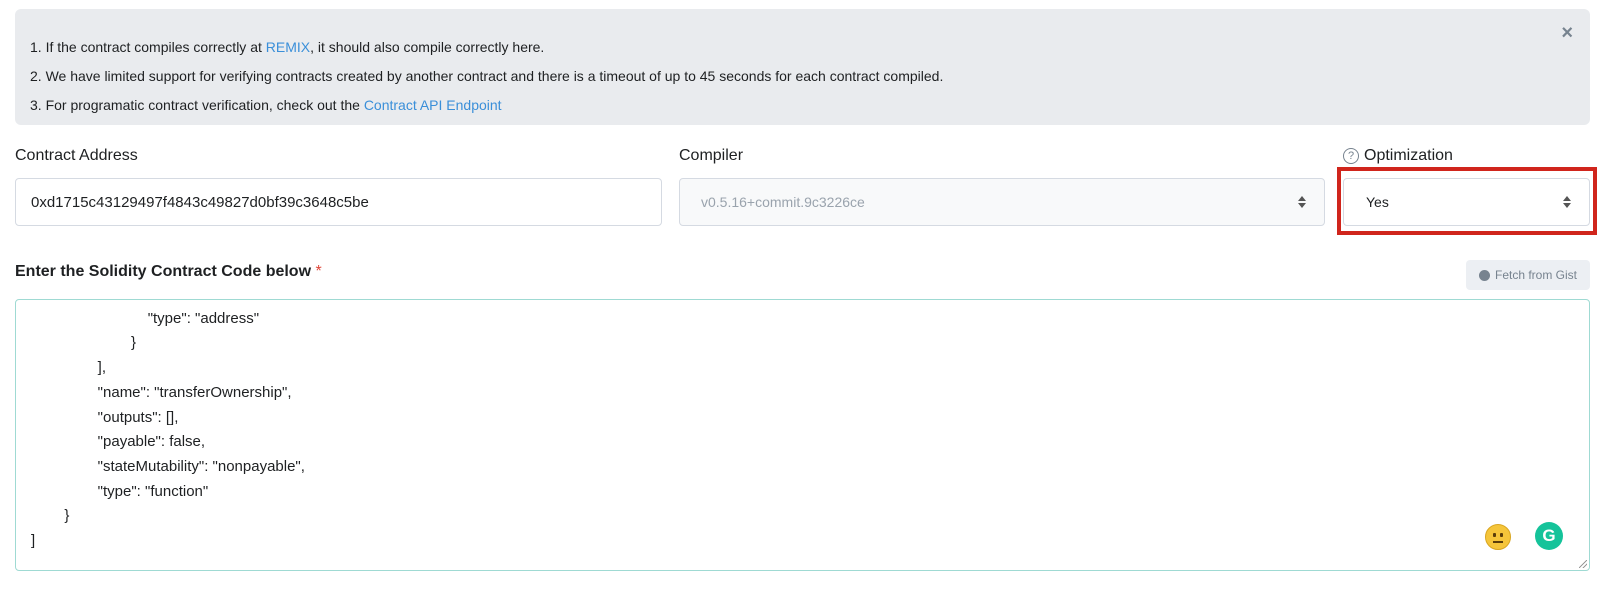  I want to click on neutral-face-emoji-icon, so click(1498, 537).